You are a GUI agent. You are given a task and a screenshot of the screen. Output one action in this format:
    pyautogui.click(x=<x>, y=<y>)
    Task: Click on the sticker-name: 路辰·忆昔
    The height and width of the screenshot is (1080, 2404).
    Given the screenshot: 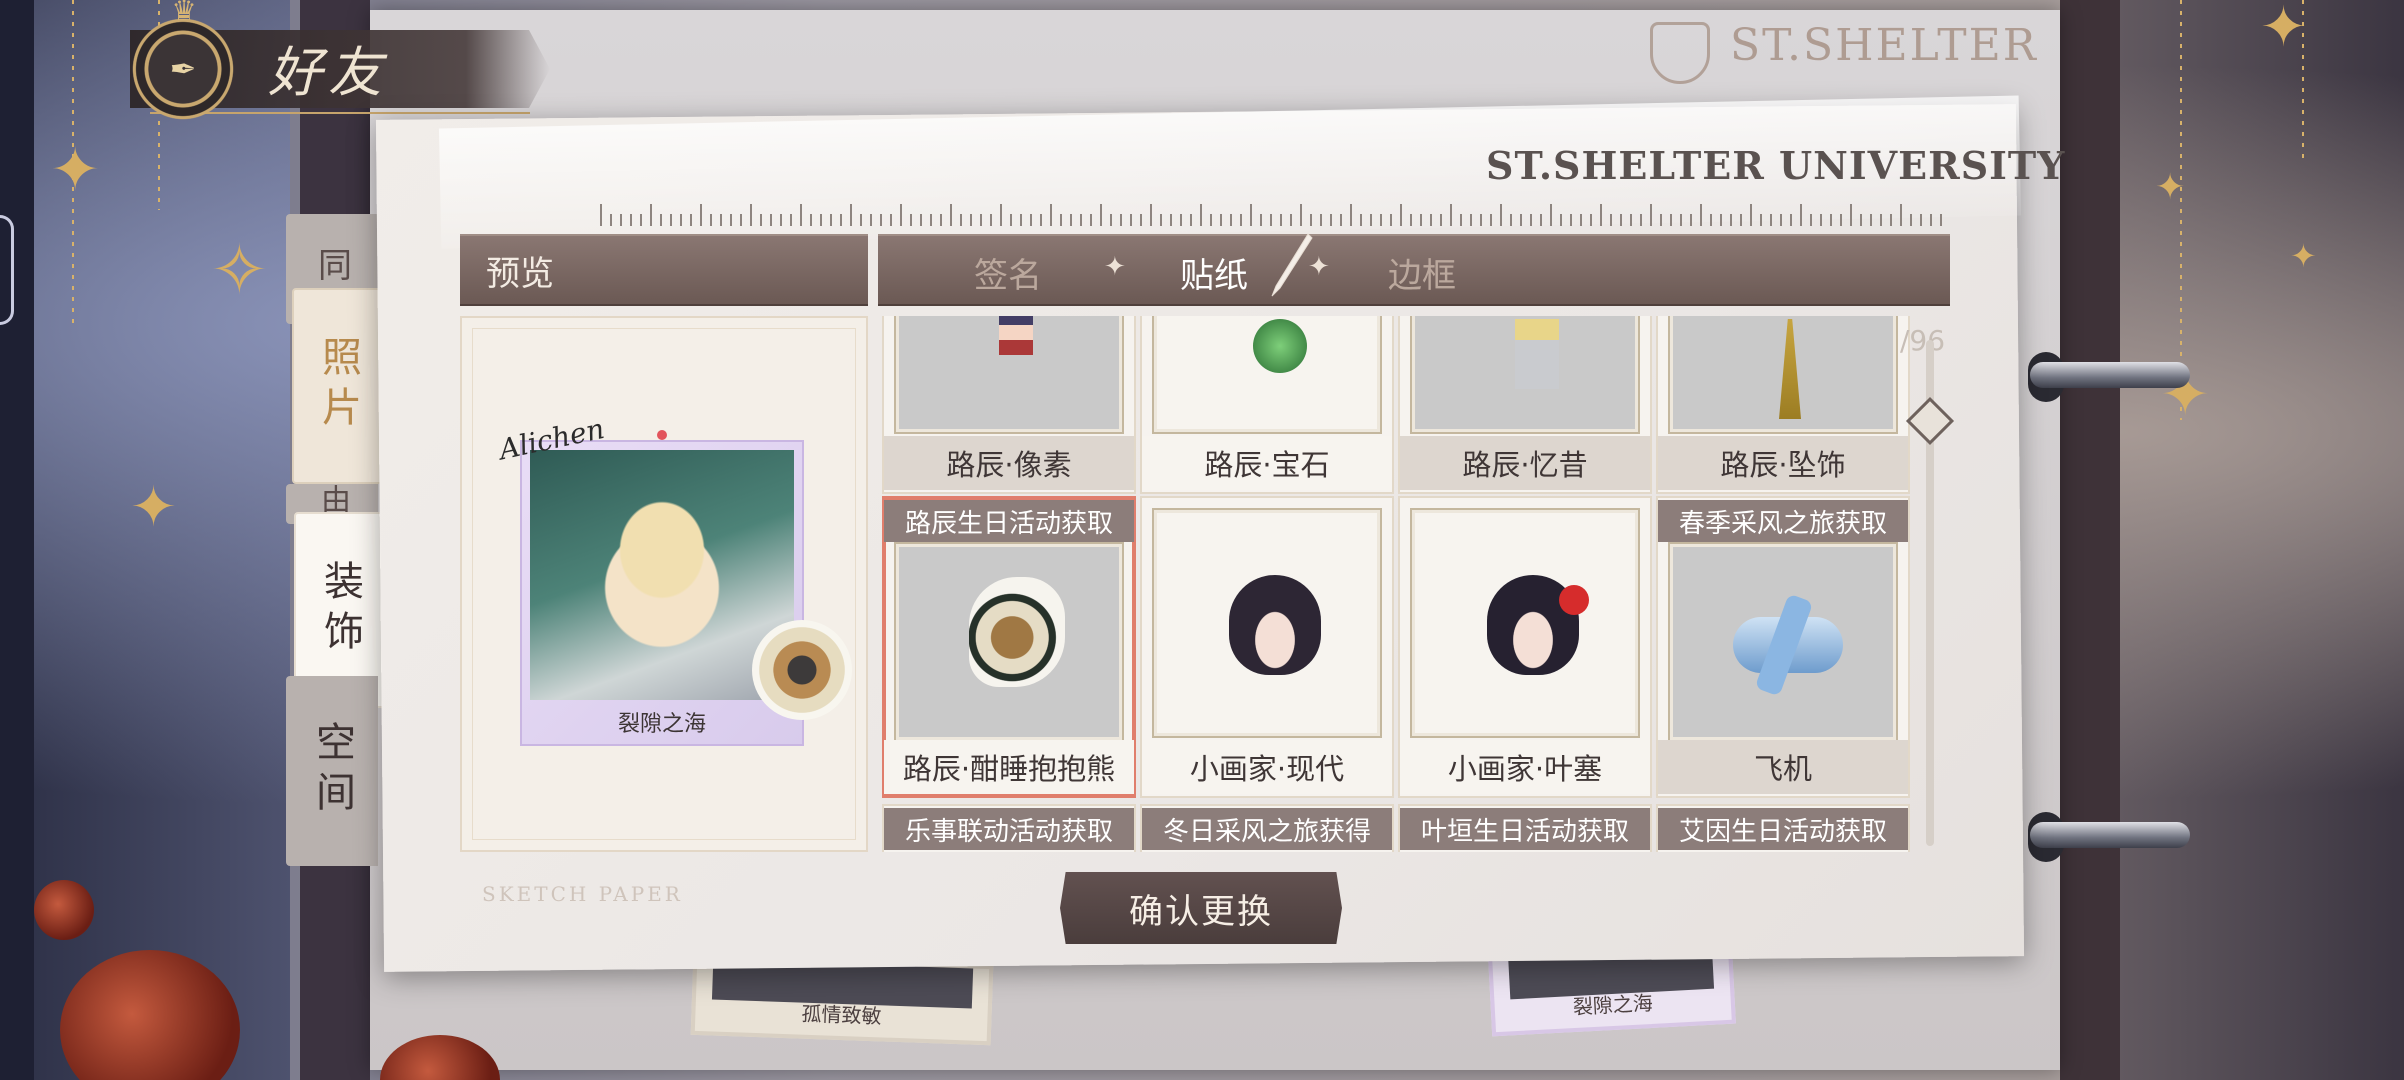 What is the action you would take?
    pyautogui.click(x=1525, y=463)
    